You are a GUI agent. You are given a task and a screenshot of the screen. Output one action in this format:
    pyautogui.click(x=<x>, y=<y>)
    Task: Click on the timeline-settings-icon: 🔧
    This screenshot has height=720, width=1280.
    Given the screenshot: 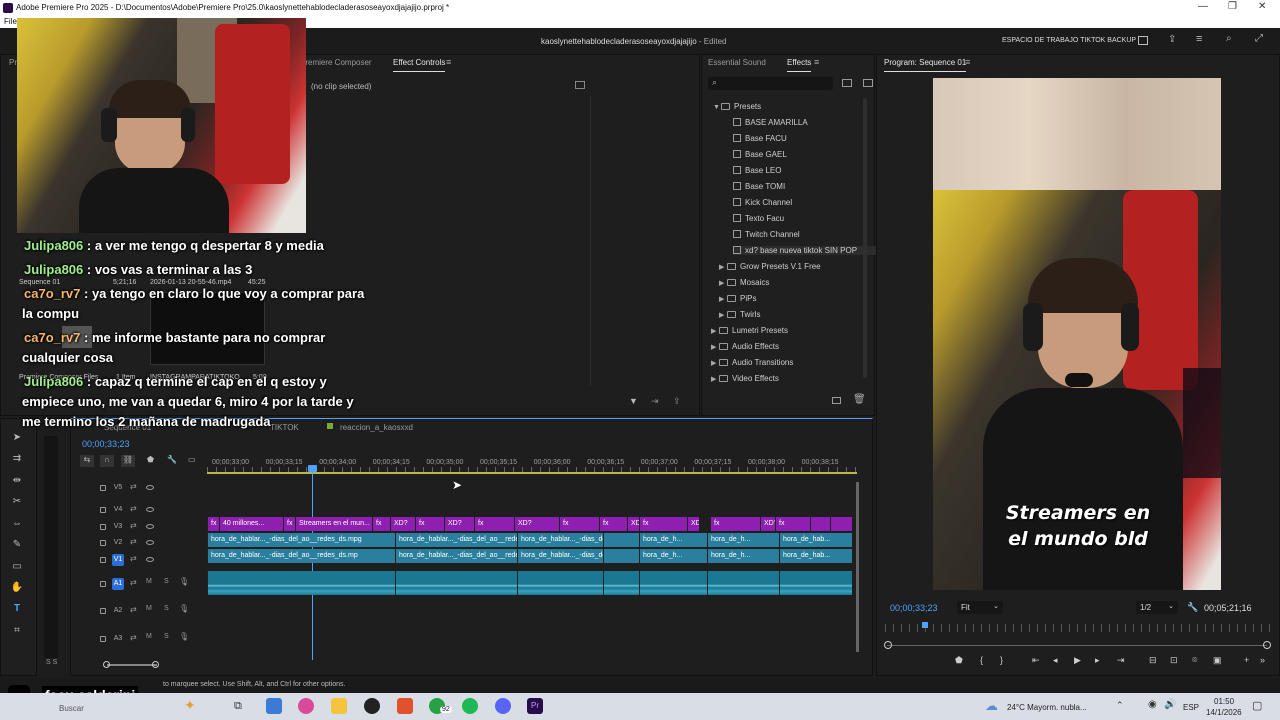 What is the action you would take?
    pyautogui.click(x=172, y=459)
    